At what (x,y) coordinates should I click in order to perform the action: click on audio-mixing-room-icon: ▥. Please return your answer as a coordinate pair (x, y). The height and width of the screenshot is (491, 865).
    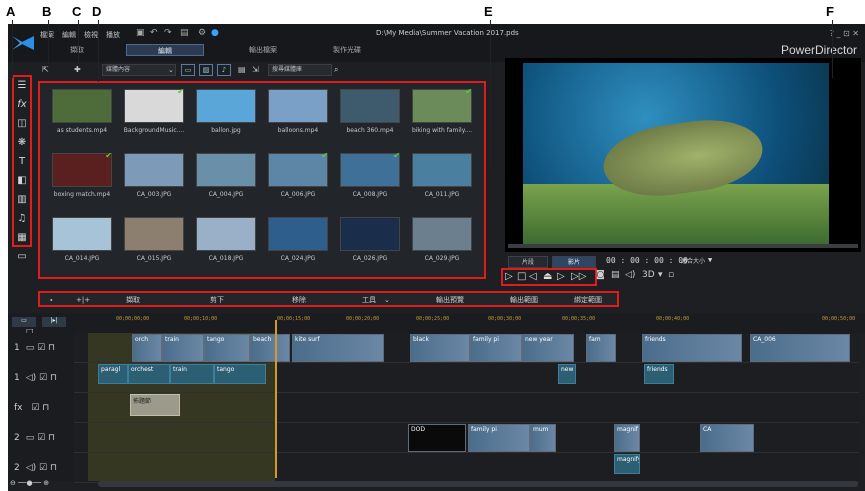
    Looking at the image, I should click on (22, 199).